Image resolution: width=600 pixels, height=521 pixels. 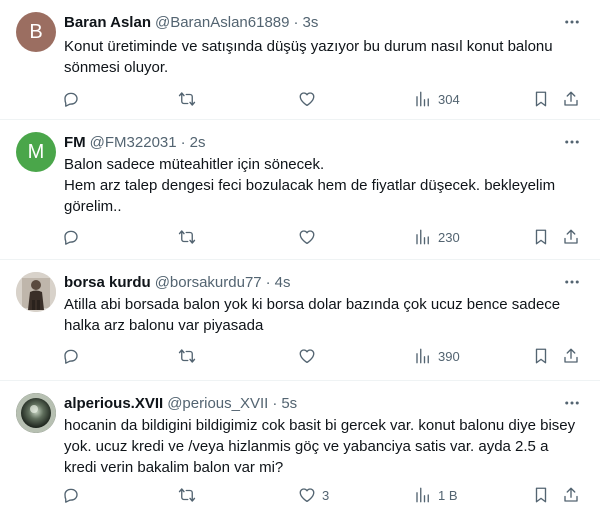 I want to click on tweet-header: FM @FM322031 · 2s, so click(x=324, y=142).